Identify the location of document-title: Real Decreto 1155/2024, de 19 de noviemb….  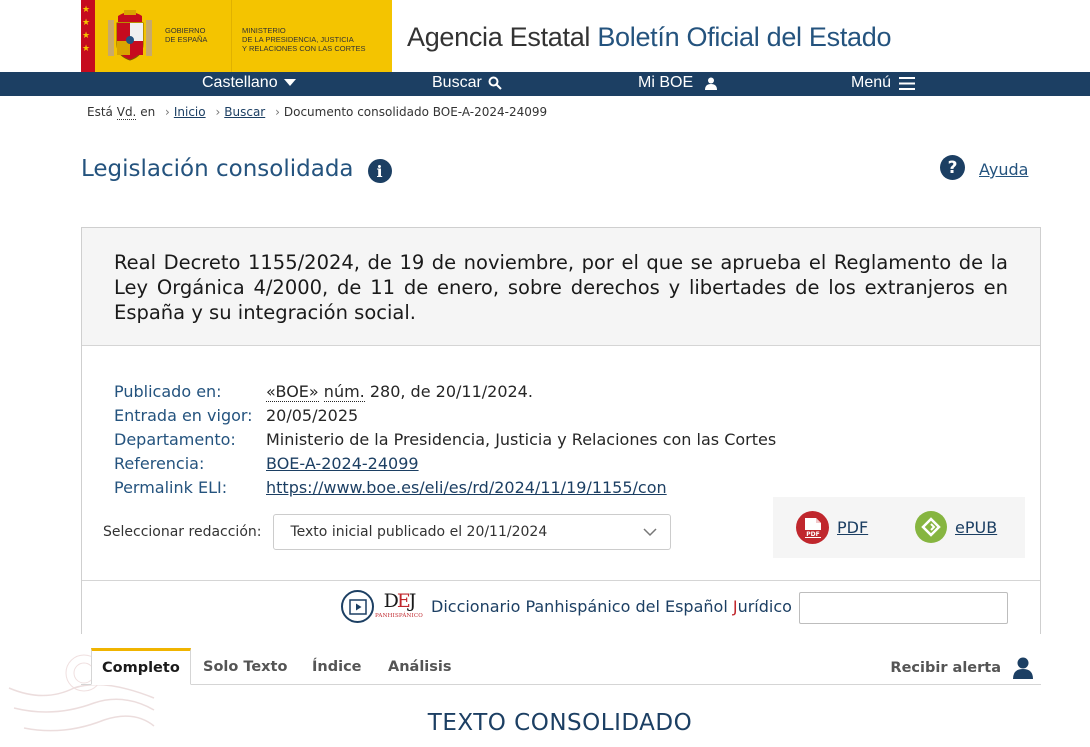
(561, 287).